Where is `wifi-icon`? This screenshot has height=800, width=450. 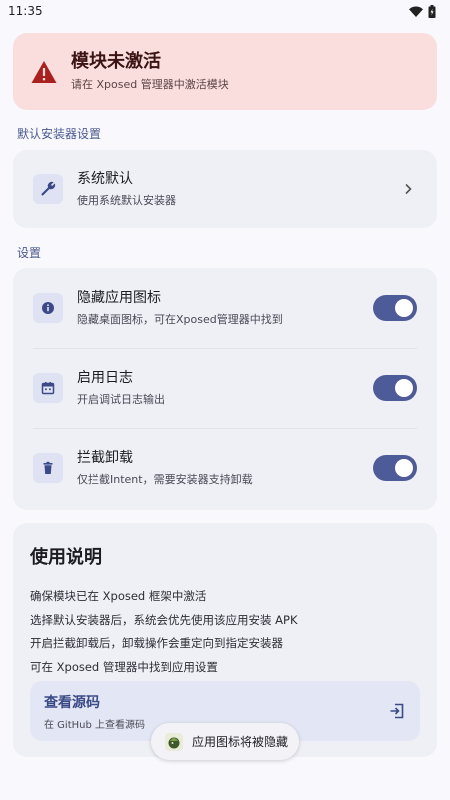 wifi-icon is located at coordinates (416, 11).